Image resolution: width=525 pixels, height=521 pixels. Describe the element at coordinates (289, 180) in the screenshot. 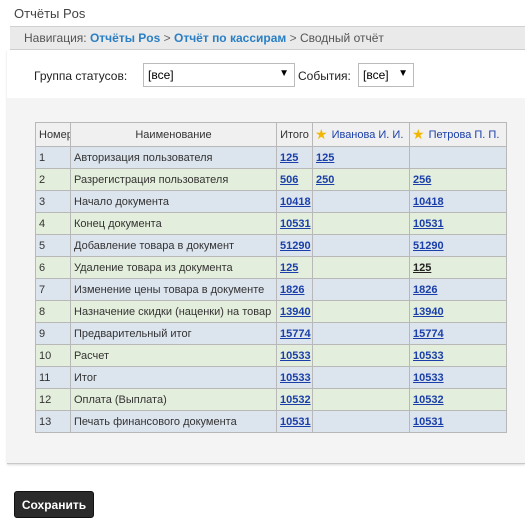

I see `value-link: 506` at that location.